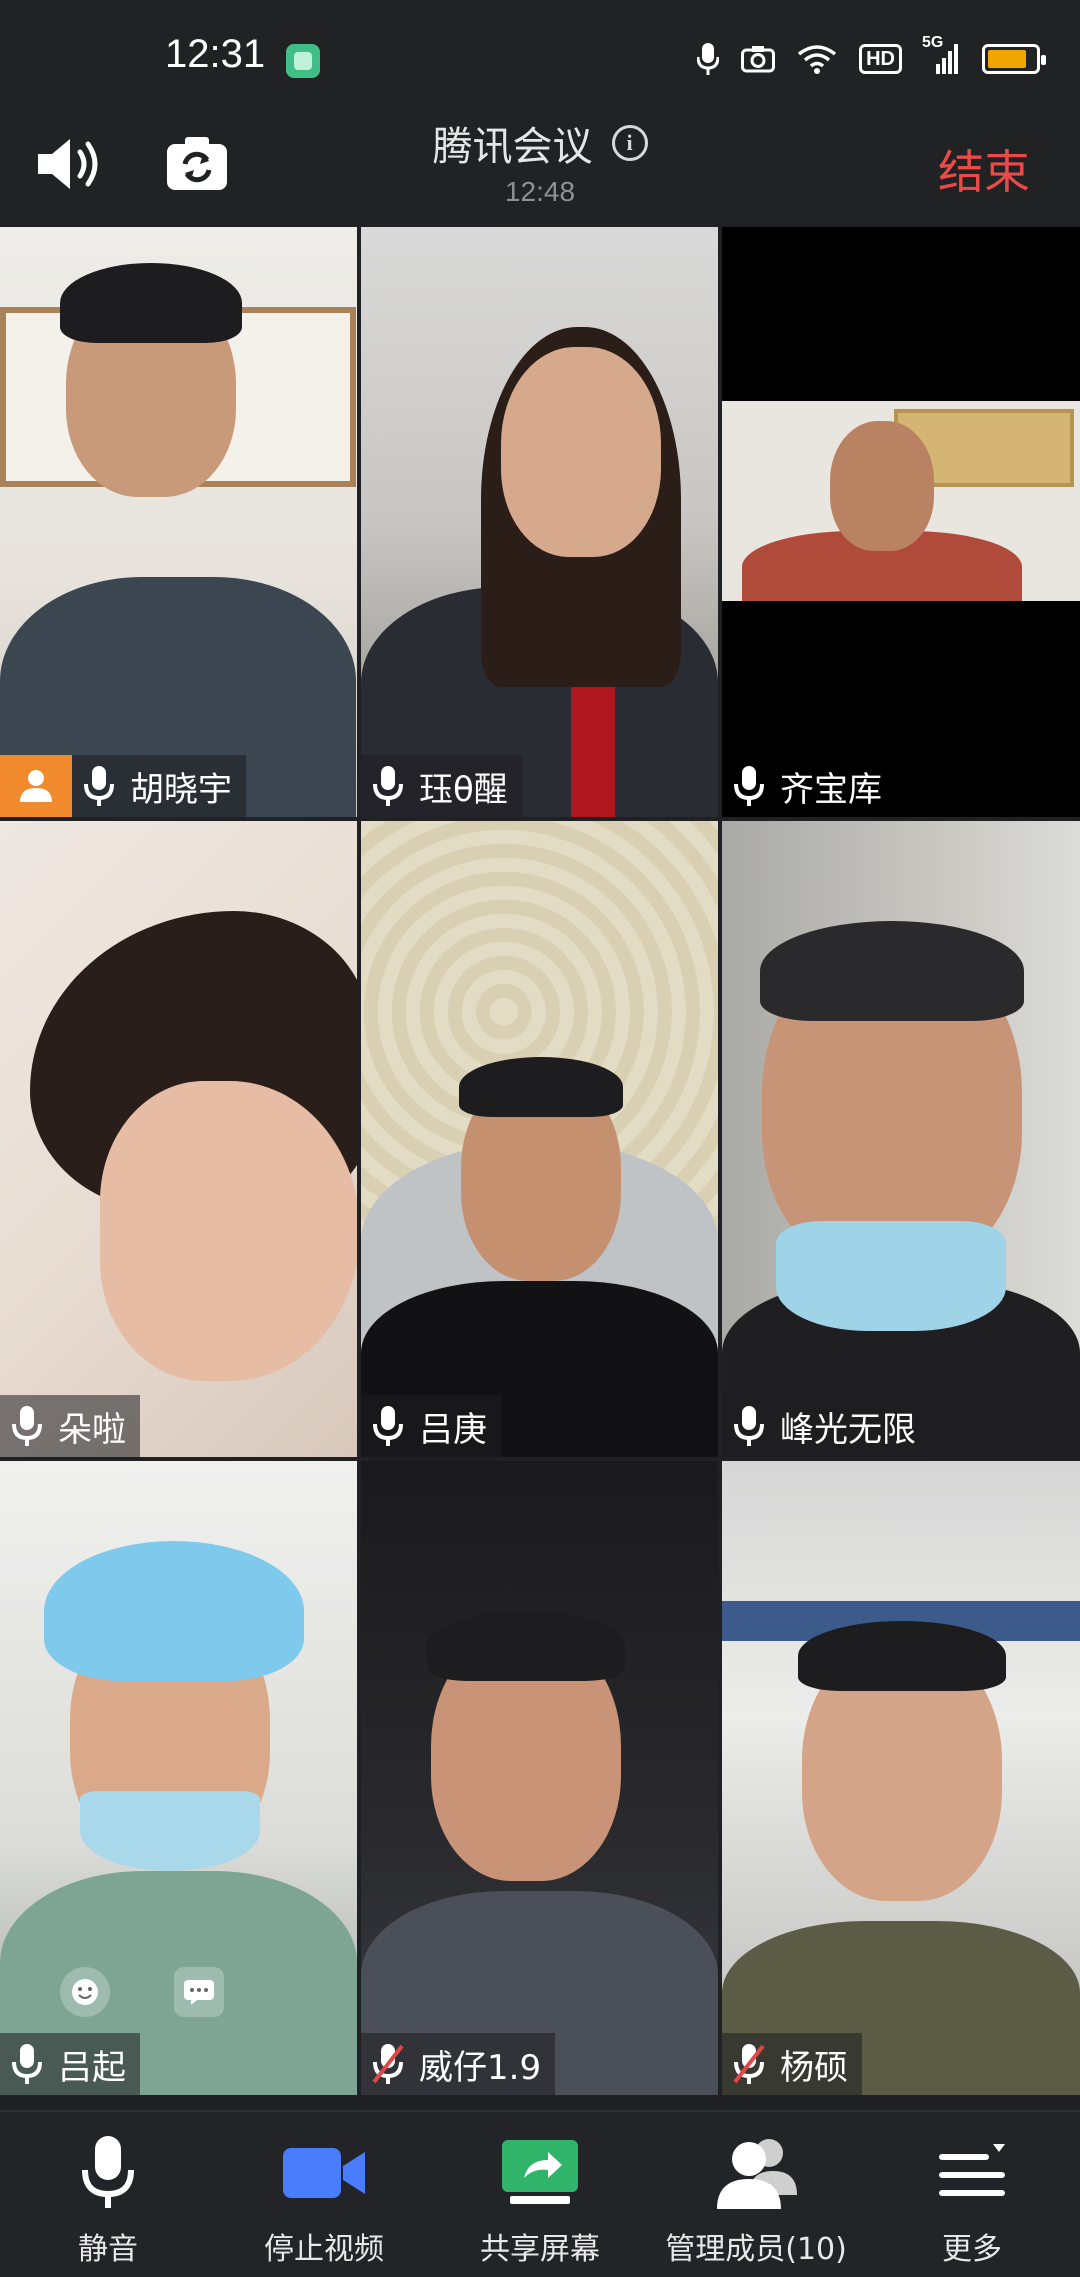 The width and height of the screenshot is (1080, 2277). What do you see at coordinates (831, 789) in the screenshot?
I see `participant-name: 齐宝库` at bounding box center [831, 789].